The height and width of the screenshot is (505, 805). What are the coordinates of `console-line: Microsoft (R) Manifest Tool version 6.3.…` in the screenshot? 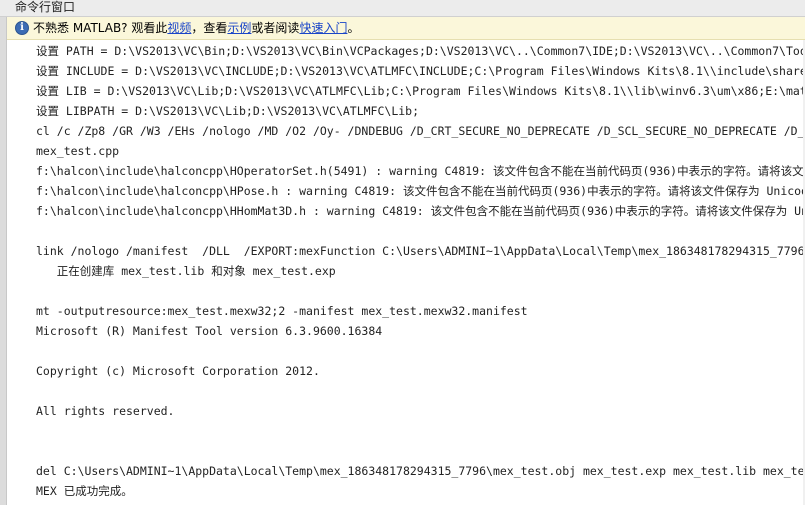 It's located at (209, 331).